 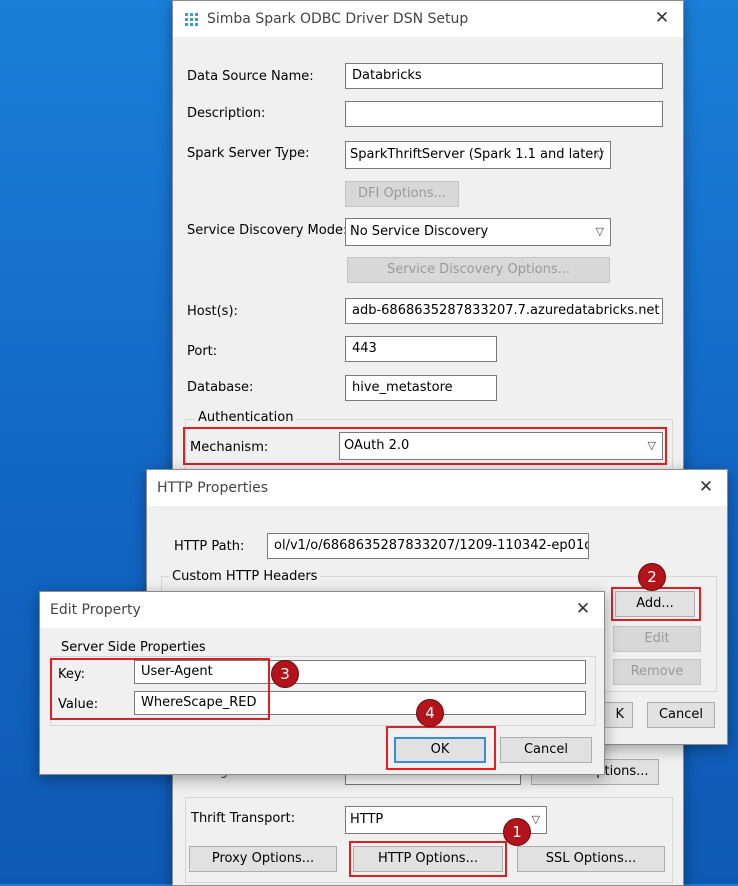 I want to click on database-label: Database:, so click(x=220, y=387).